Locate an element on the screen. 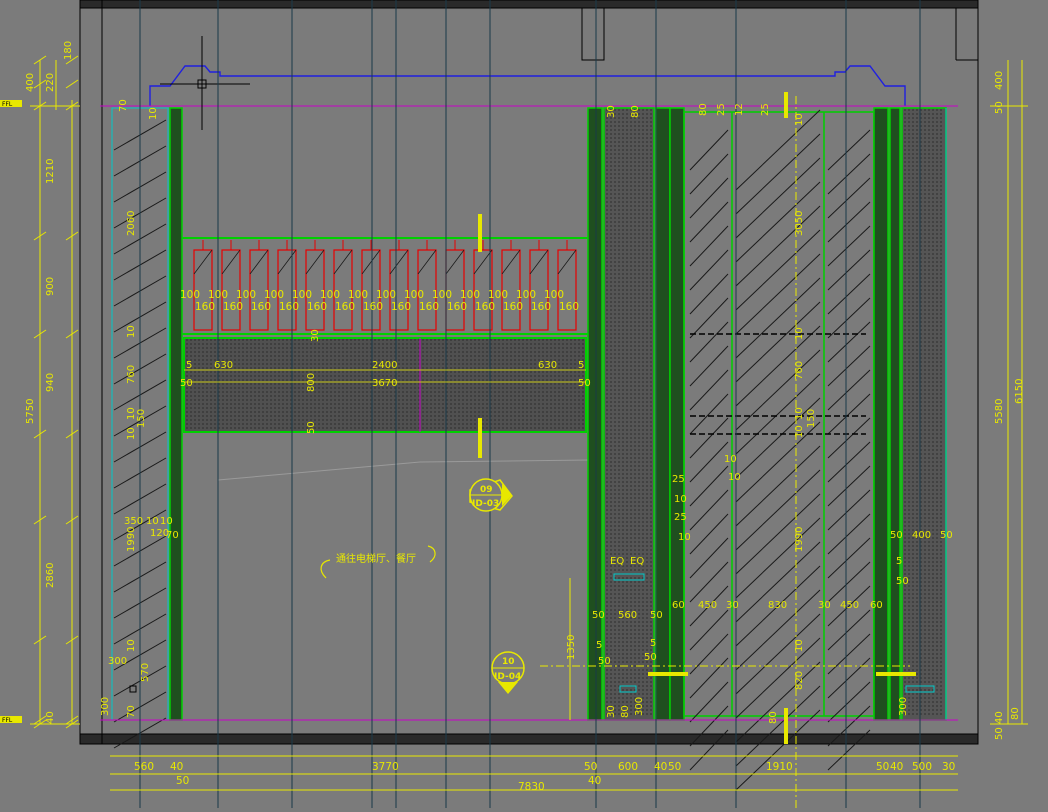 Image resolution: width=1048 pixels, height=812 pixels. small-symbols is located at coordinates (532, 633).